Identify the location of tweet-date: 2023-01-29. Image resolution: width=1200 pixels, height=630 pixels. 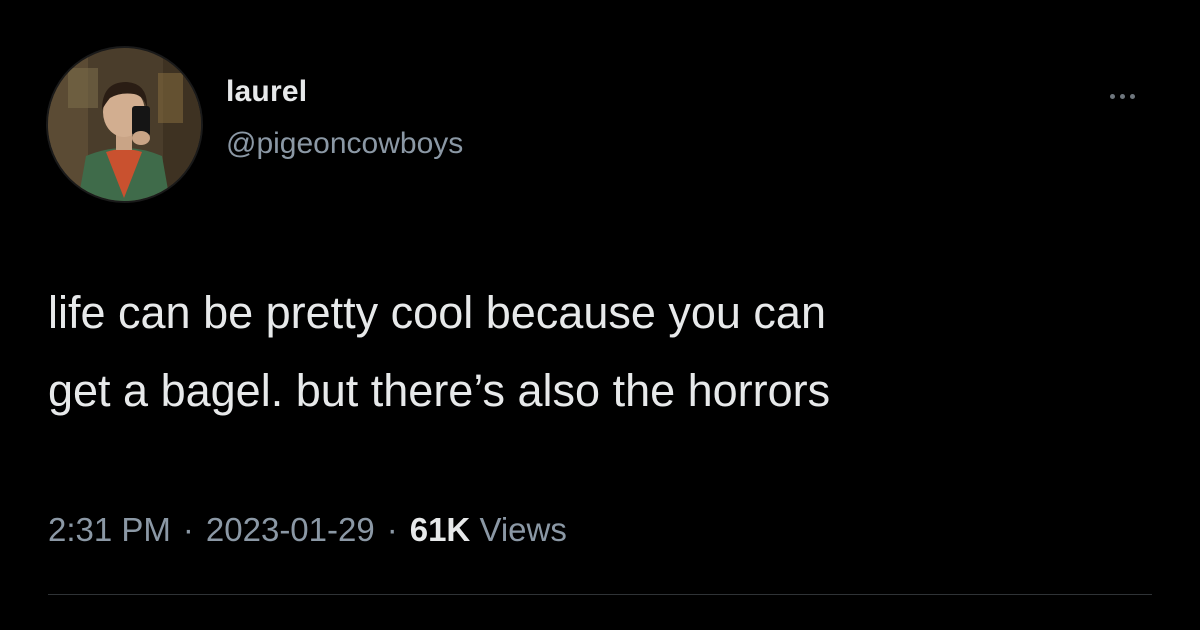
(290, 529).